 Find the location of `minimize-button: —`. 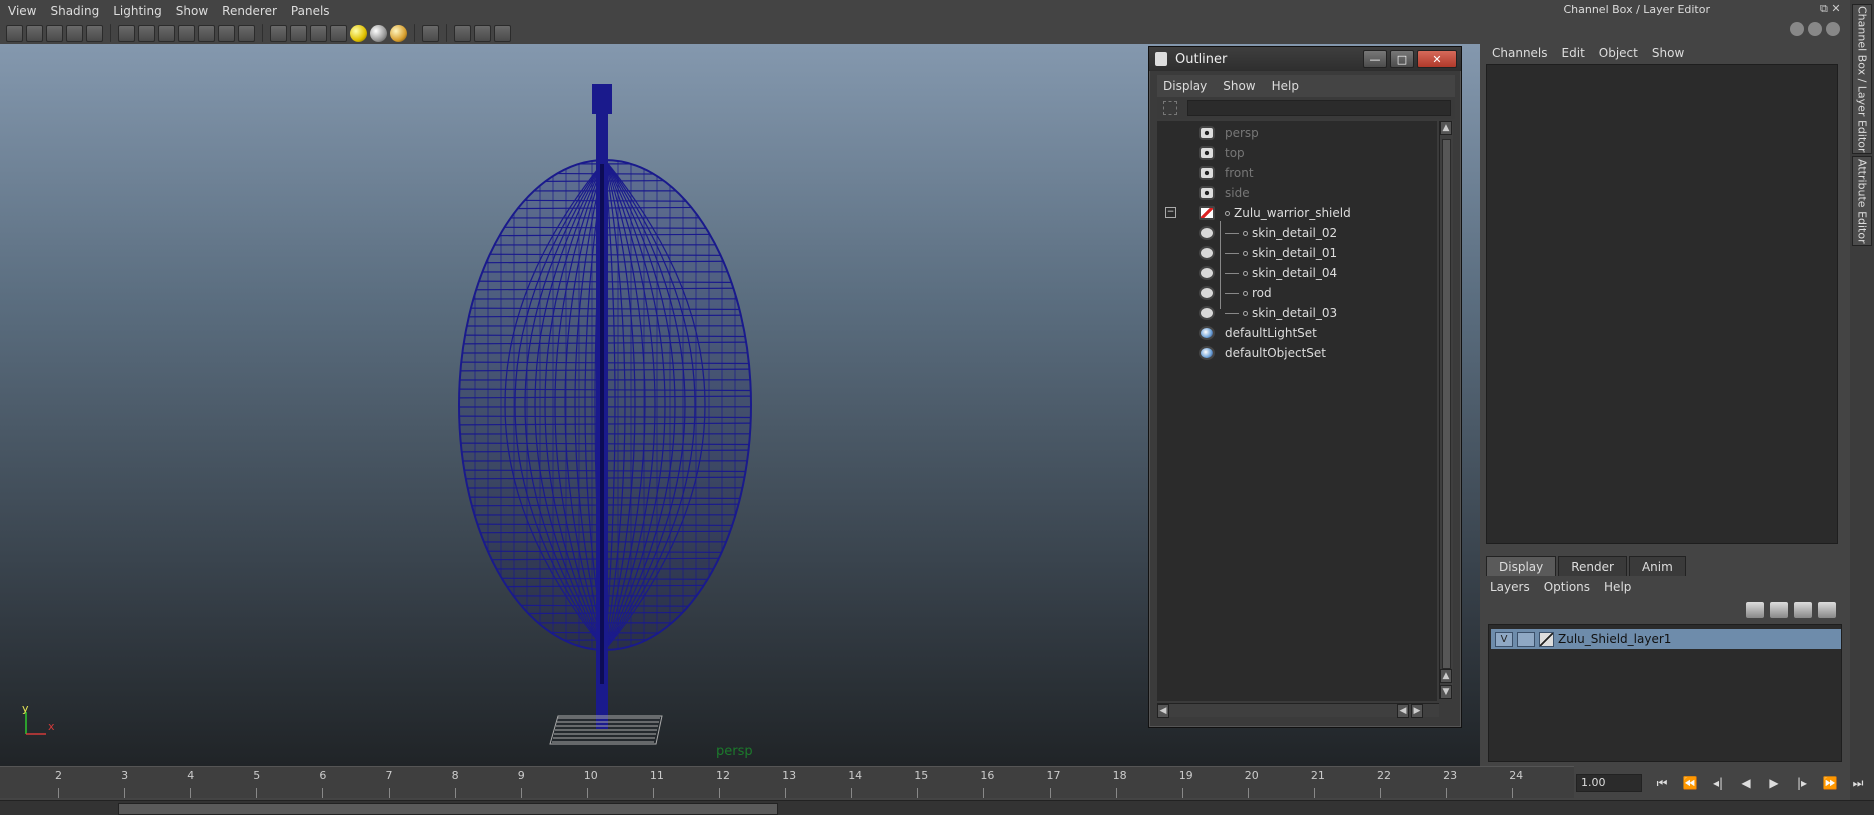

minimize-button: — is located at coordinates (1375, 59).